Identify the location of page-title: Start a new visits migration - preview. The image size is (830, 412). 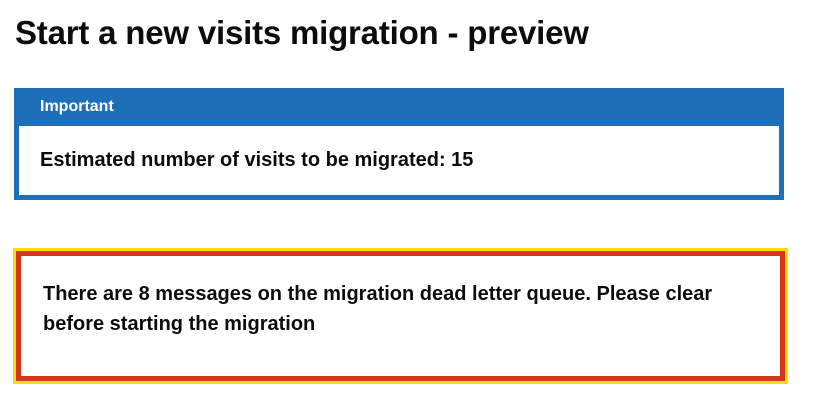
(302, 32).